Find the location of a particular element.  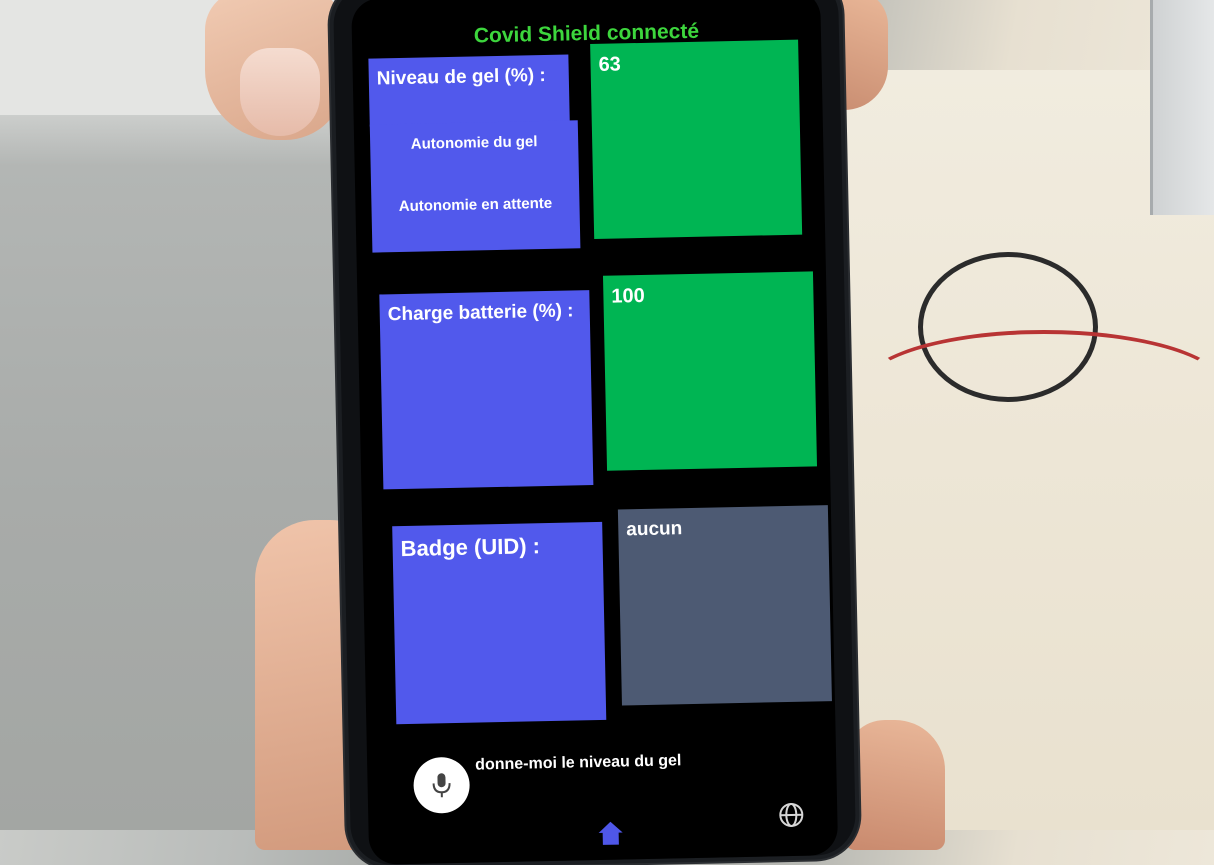

autonomy-tile: Autonomie du gel Autonomie en attente is located at coordinates (475, 186).